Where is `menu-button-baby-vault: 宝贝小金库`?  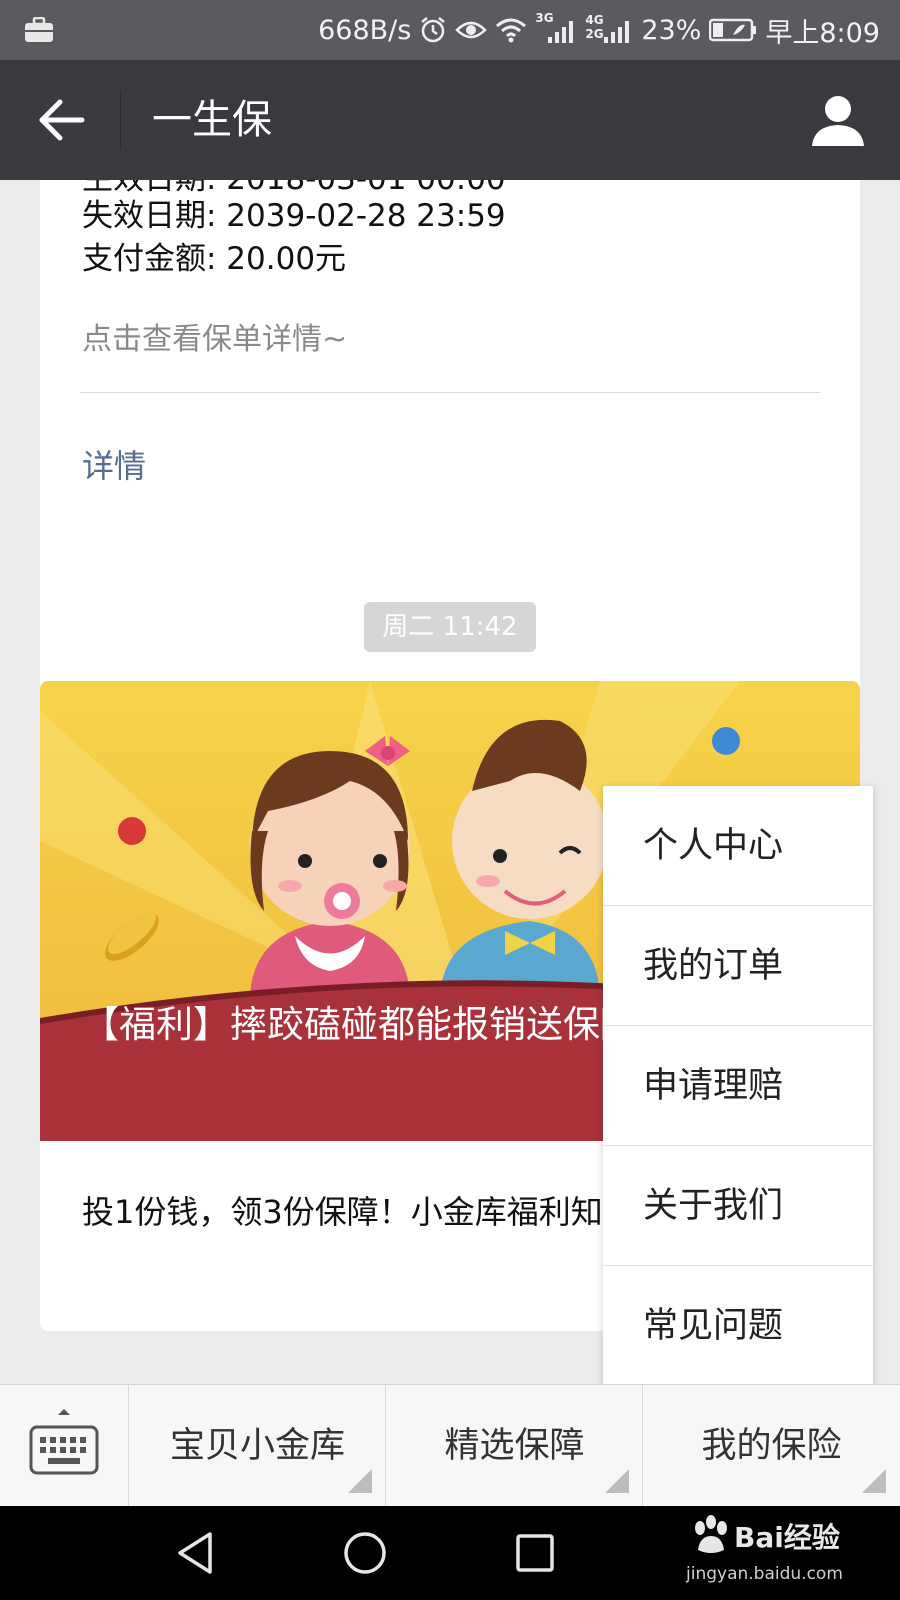 menu-button-baby-vault: 宝贝小金库 is located at coordinates (257, 1446).